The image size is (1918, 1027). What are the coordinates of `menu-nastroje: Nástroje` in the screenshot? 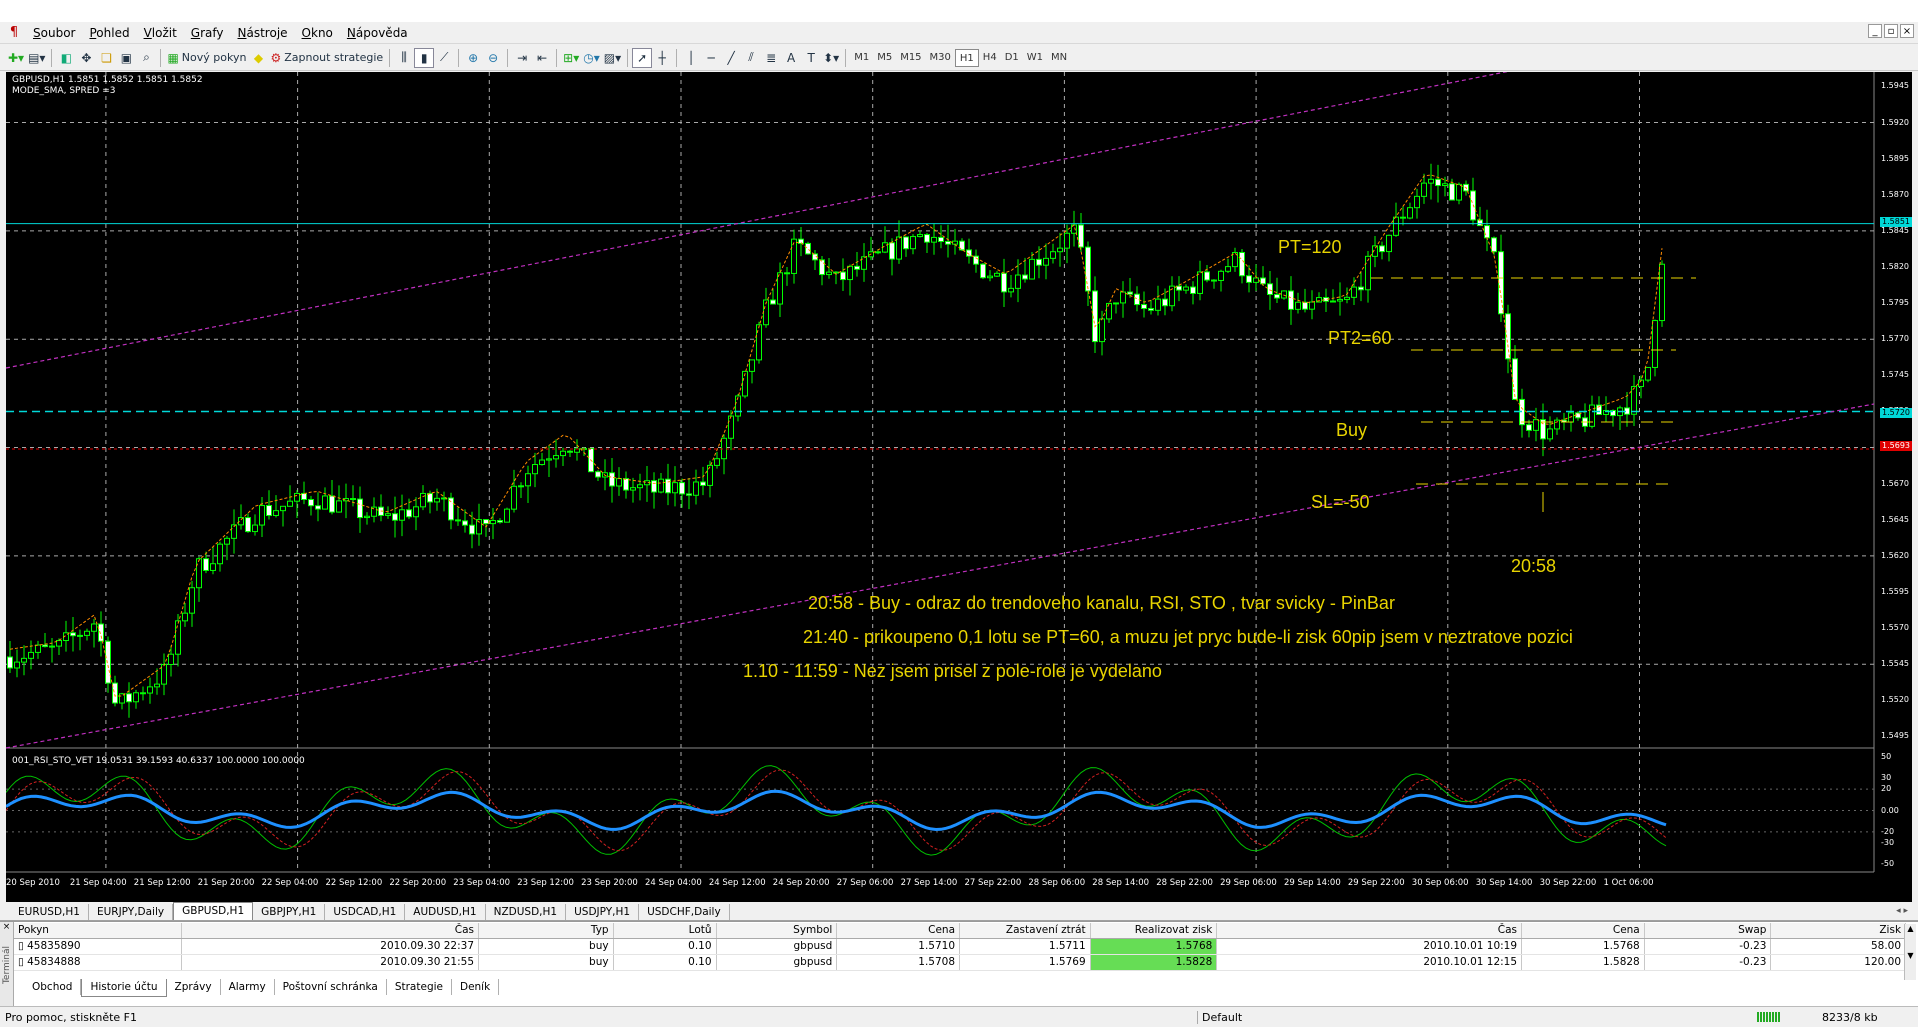 It's located at (263, 33).